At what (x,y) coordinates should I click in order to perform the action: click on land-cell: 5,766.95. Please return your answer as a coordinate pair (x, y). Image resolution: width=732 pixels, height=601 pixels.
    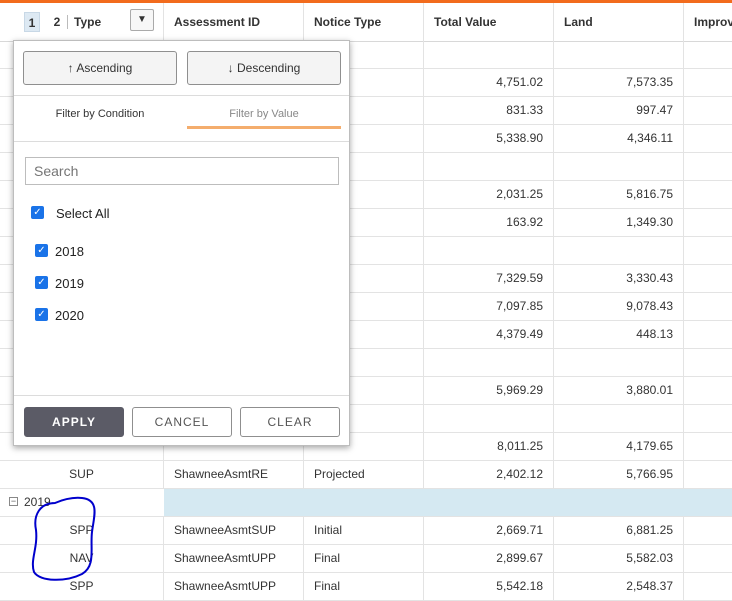
    Looking at the image, I should click on (619, 474).